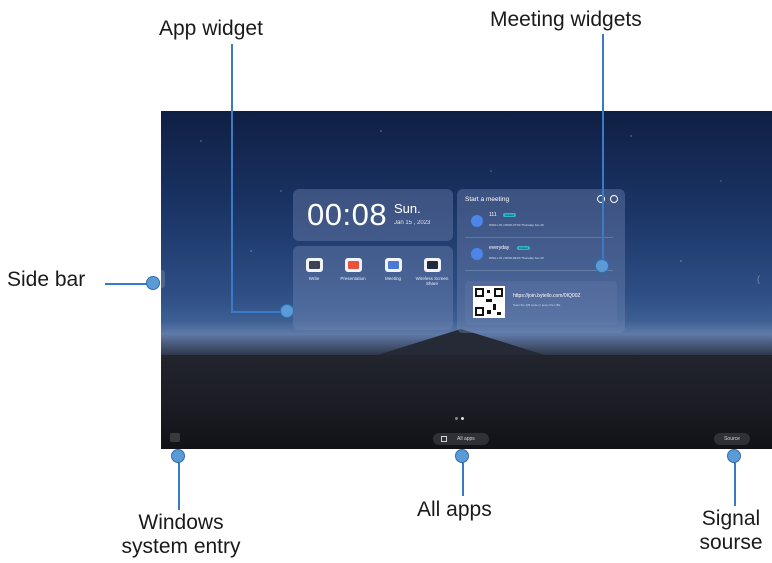 The image size is (772, 563). Describe the element at coordinates (547, 296) in the screenshot. I see `join-url: https://join.bytello.com/0IQ00Z` at that location.